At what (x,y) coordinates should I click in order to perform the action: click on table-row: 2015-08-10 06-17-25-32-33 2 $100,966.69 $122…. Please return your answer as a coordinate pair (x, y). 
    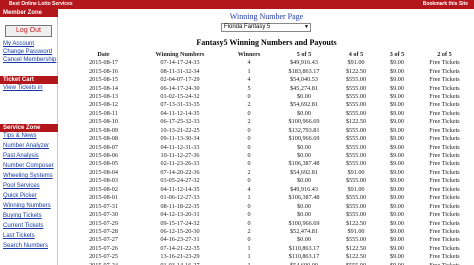
    Looking at the image, I should click on (272, 122).